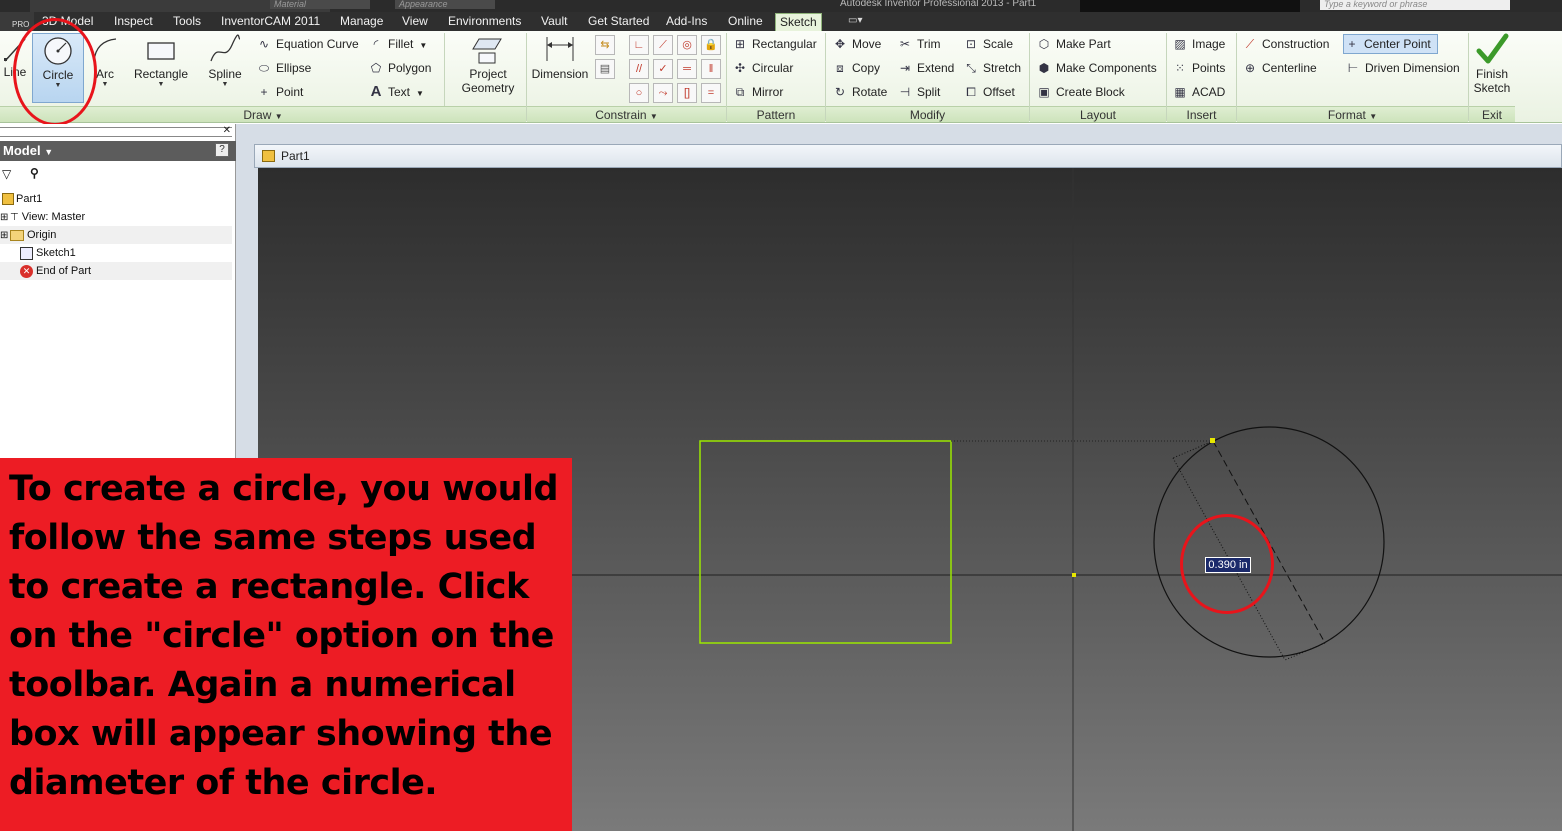 This screenshot has width=1562, height=831. I want to click on circular-pattern-button: ✣ Circular, so click(762, 68).